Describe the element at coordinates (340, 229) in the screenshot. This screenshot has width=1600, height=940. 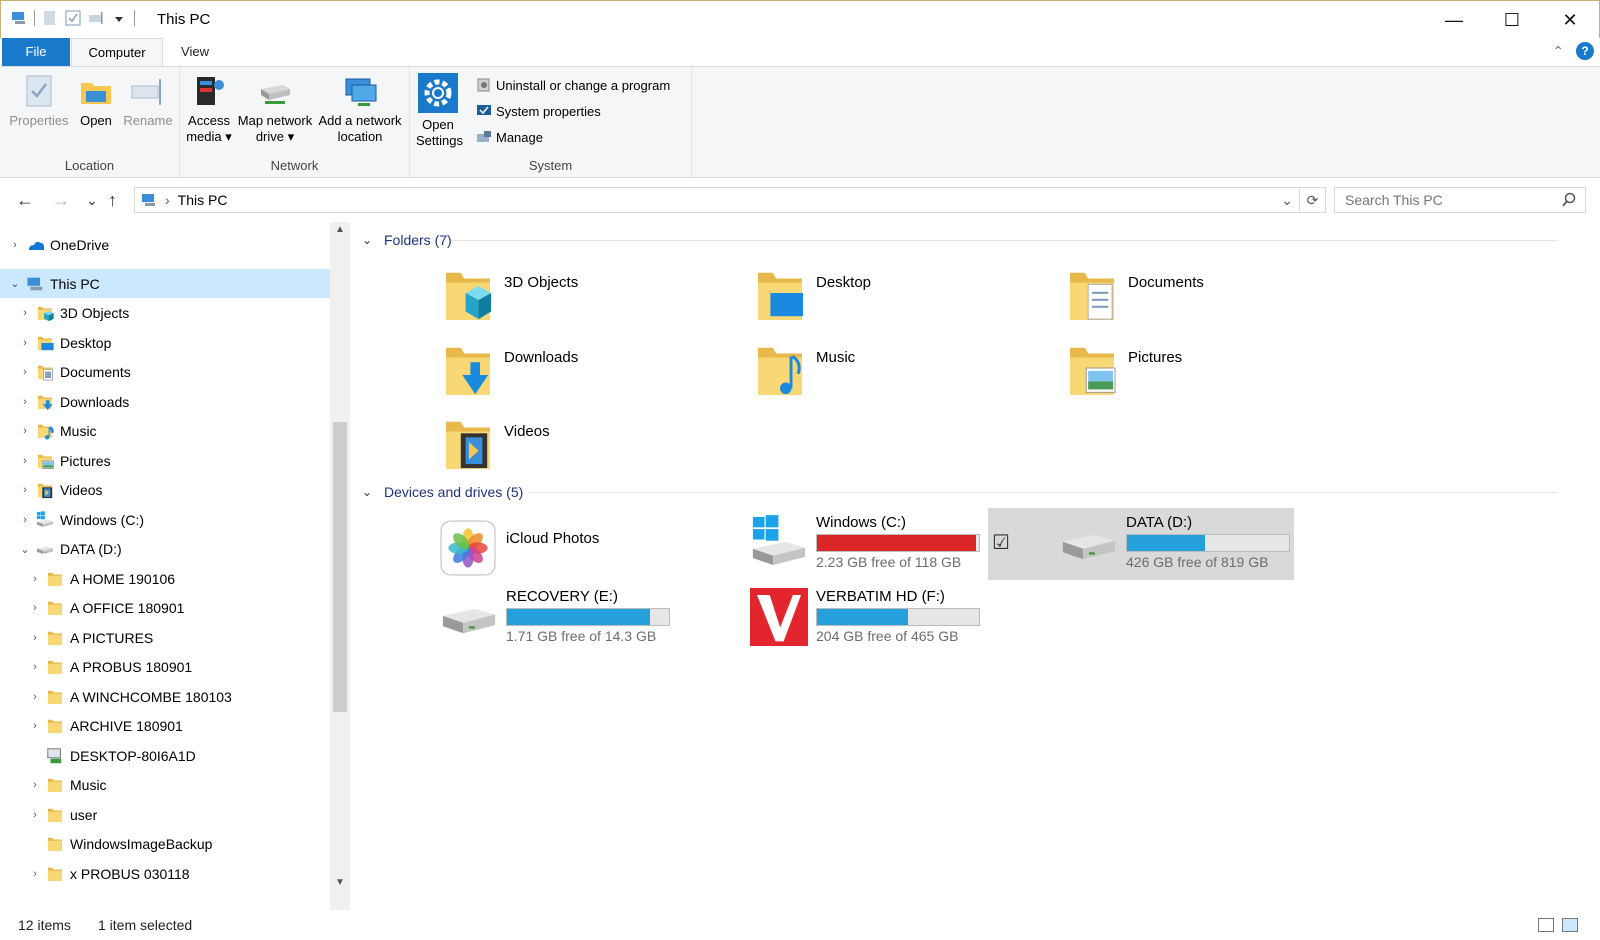
I see `scroll-up-arrow: ▲` at that location.